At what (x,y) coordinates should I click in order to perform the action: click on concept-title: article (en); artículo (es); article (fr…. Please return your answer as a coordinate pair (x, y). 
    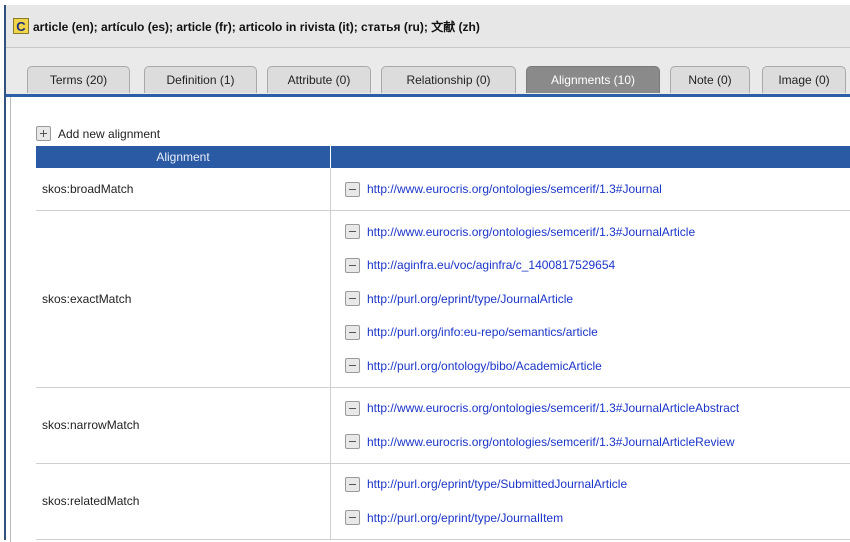
    Looking at the image, I should click on (256, 26).